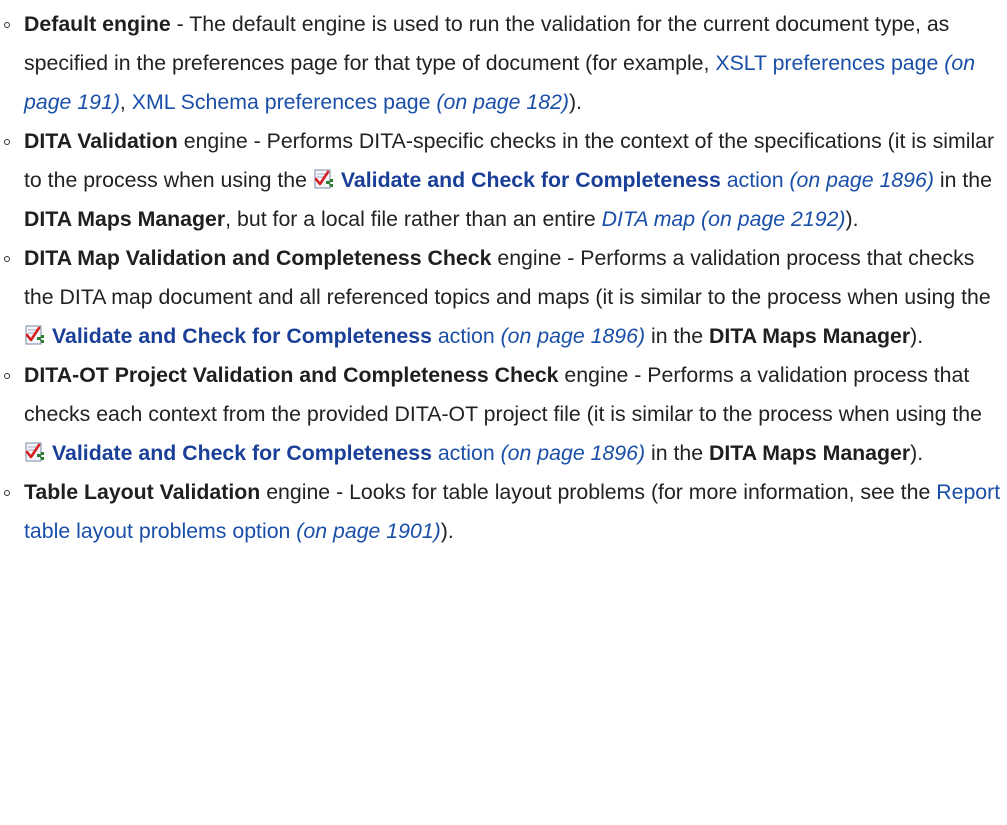 The width and height of the screenshot is (1007, 825). What do you see at coordinates (365, 531) in the screenshot?
I see `page-reference: (on page 1901)` at bounding box center [365, 531].